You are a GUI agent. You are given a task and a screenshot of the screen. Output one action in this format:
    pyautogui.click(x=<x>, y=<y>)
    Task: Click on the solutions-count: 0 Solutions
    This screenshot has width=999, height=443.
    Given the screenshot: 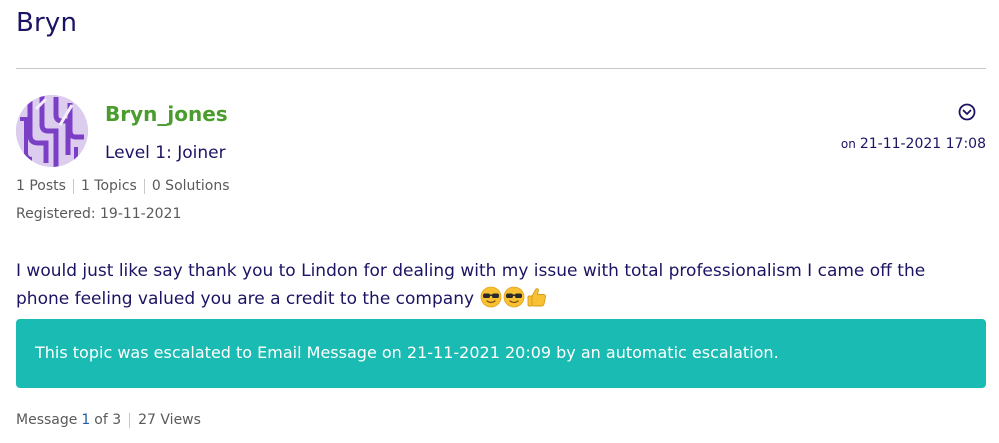 What is the action you would take?
    pyautogui.click(x=190, y=186)
    